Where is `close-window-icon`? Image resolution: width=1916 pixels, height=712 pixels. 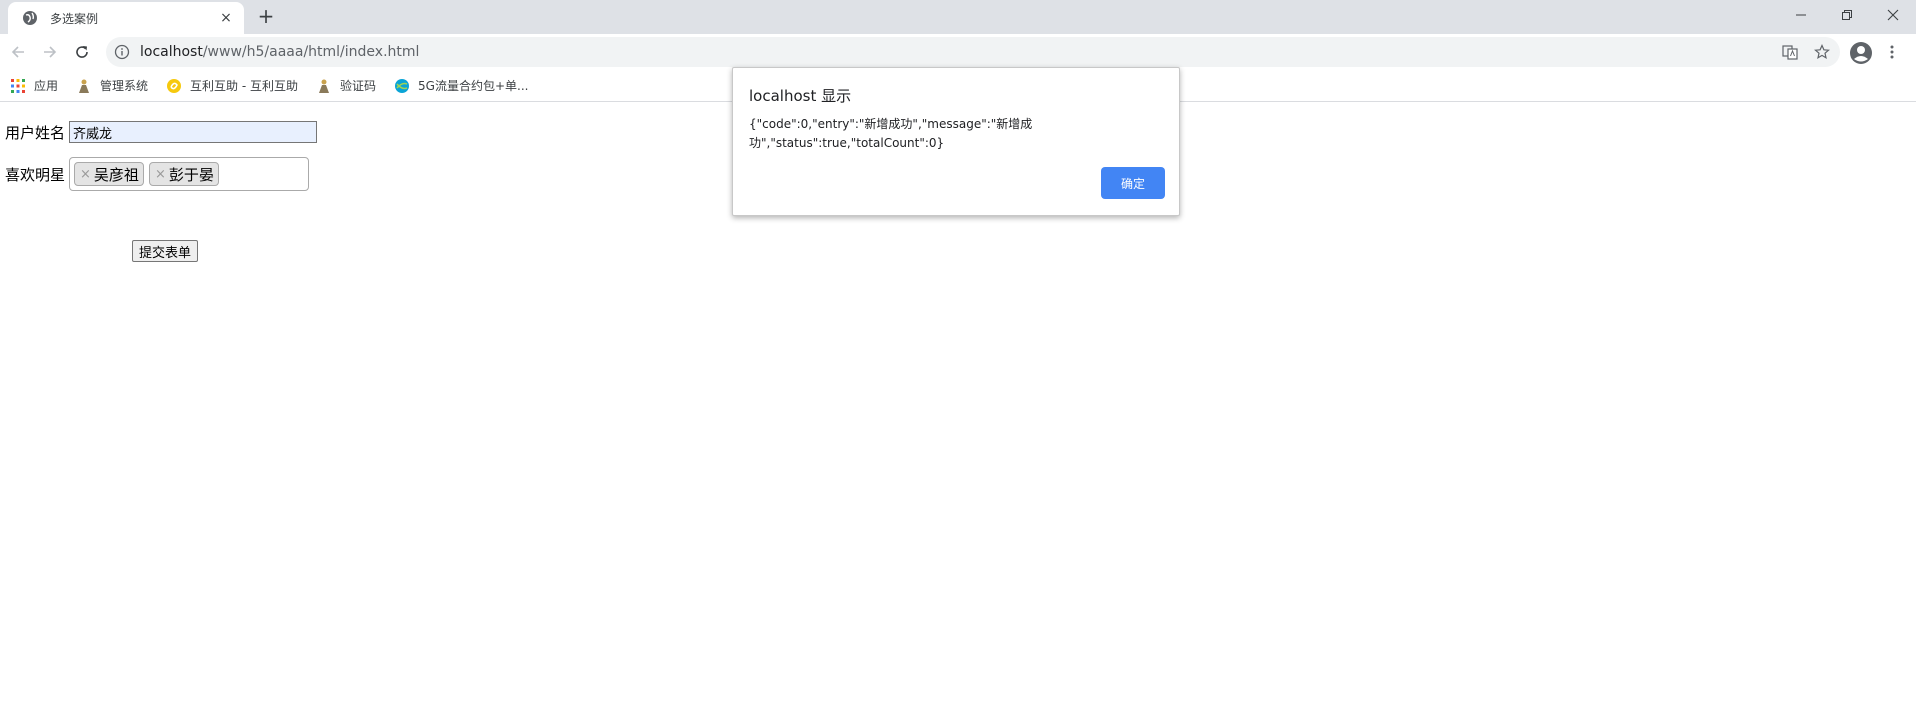 close-window-icon is located at coordinates (1893, 15).